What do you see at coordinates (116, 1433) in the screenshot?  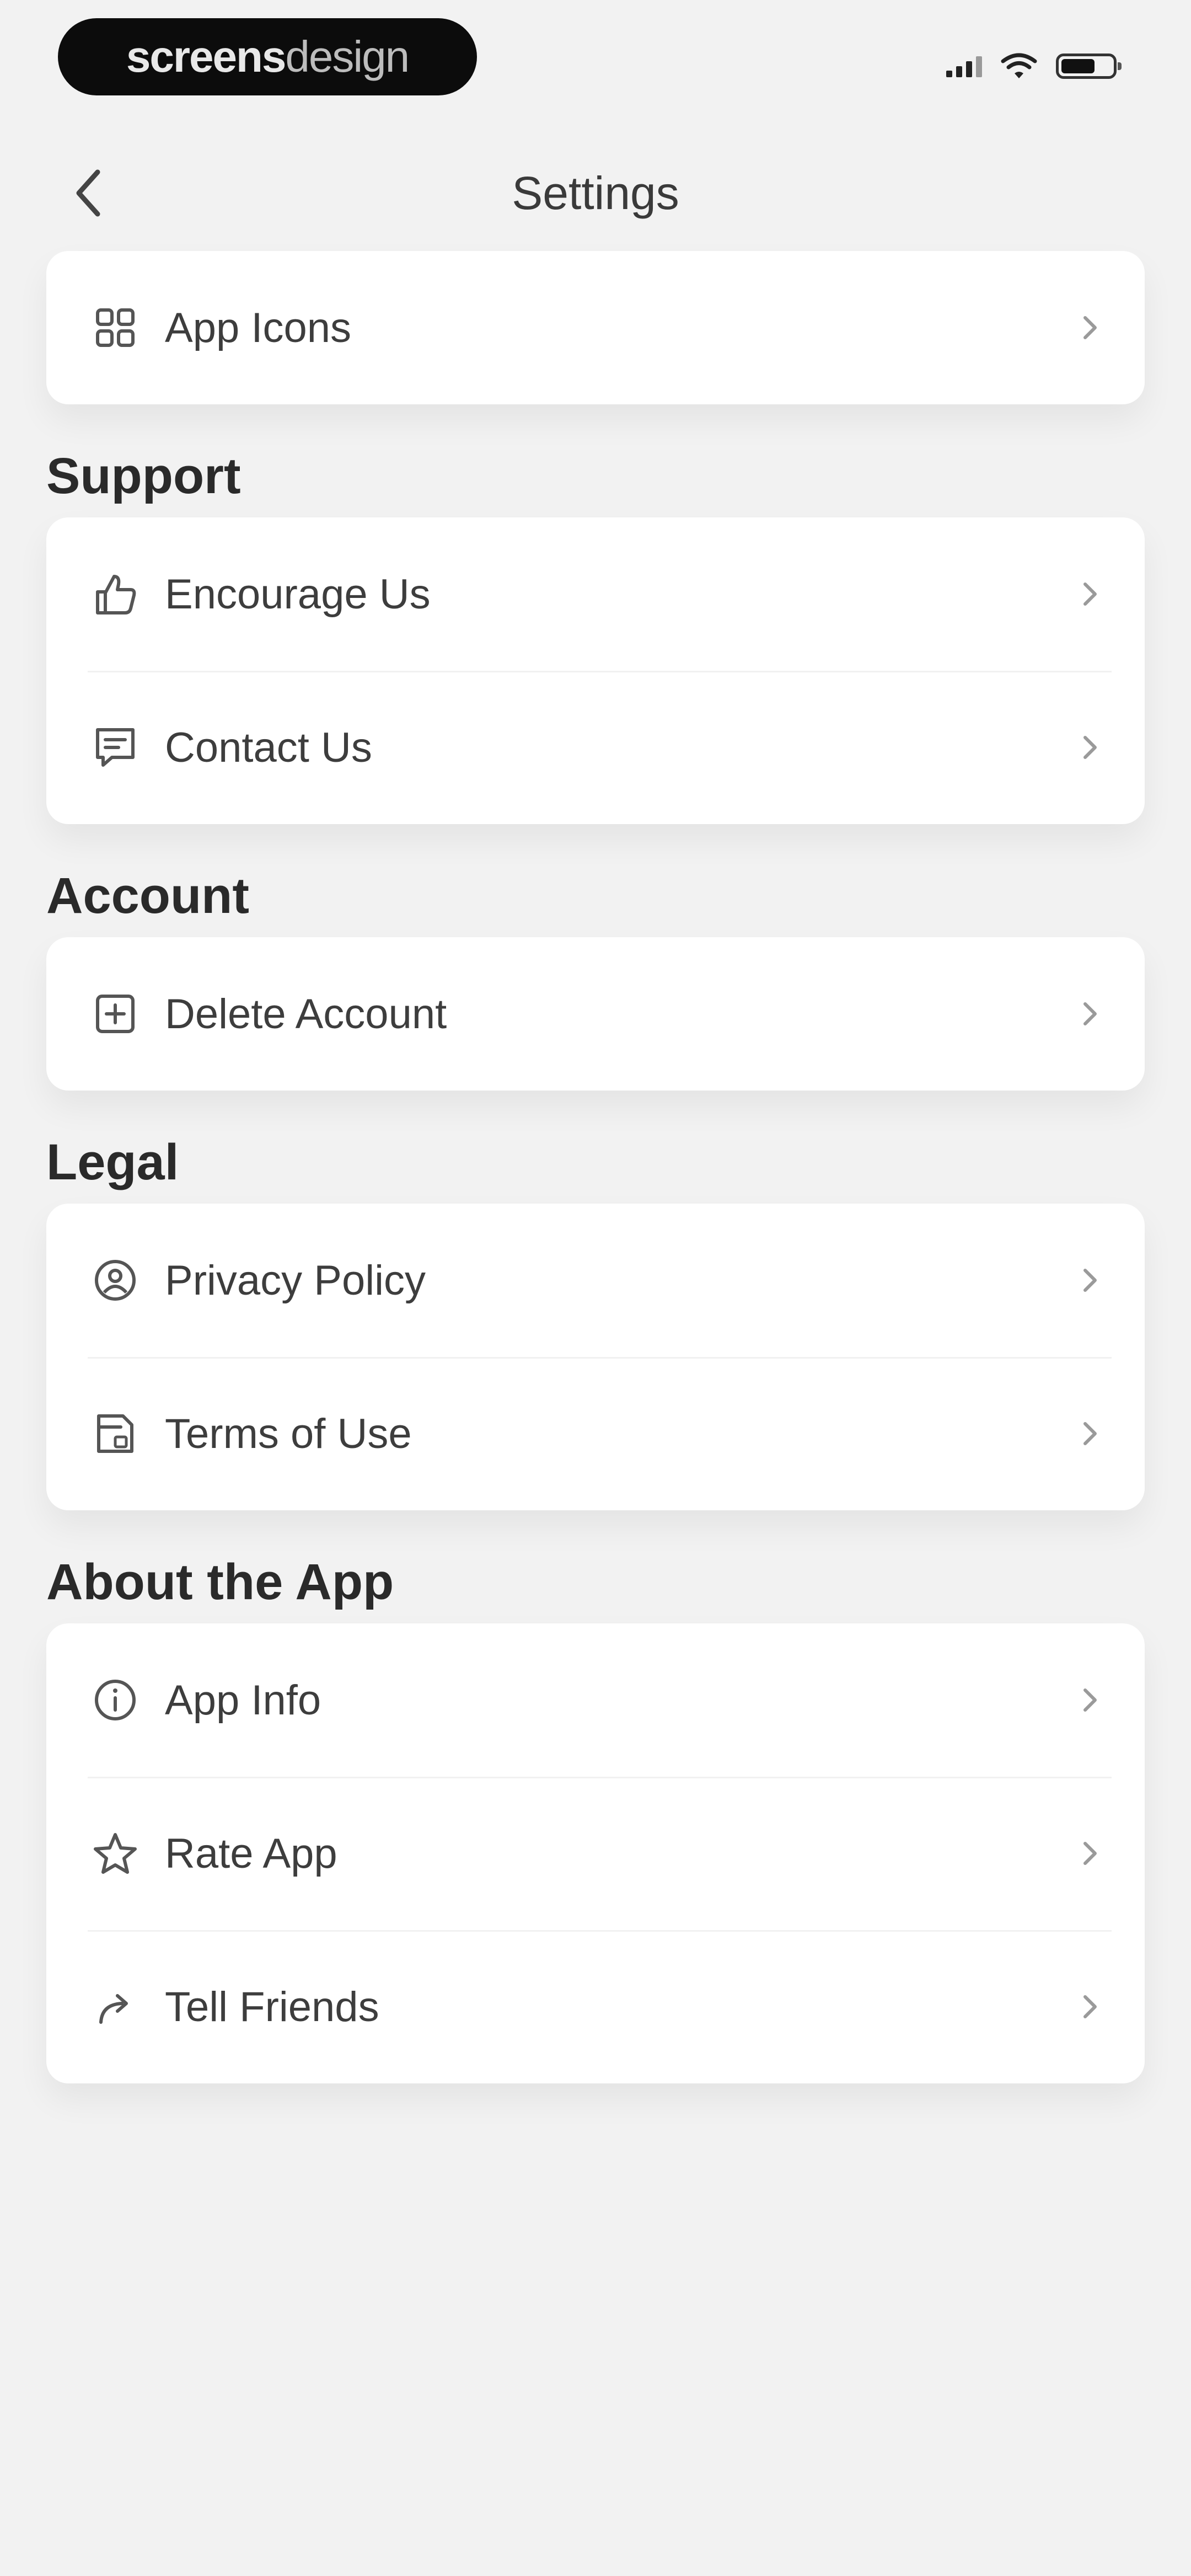 I see `document-icon` at bounding box center [116, 1433].